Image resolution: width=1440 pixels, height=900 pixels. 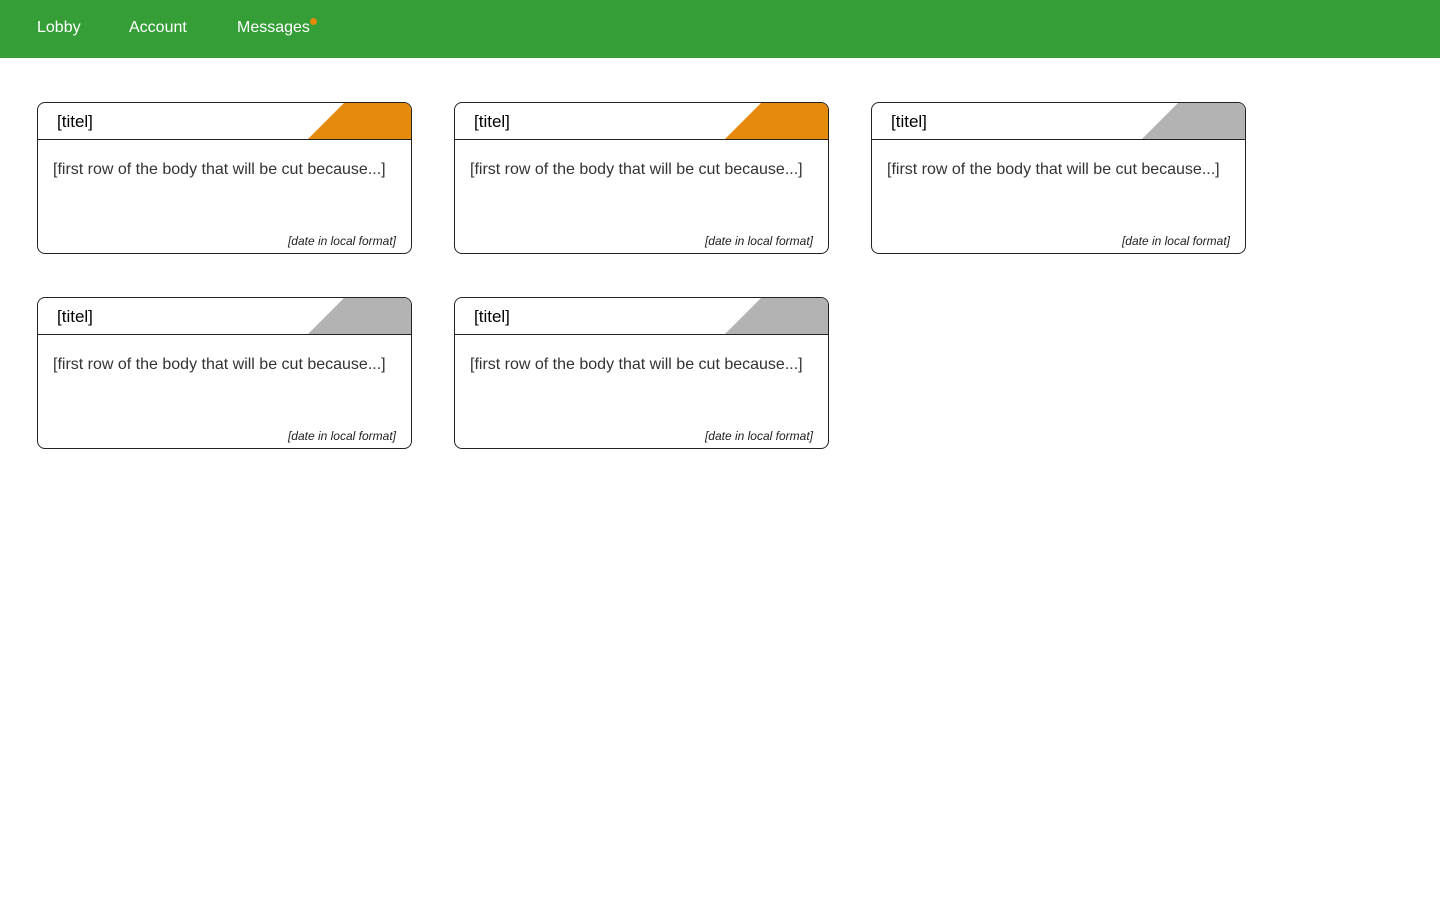 I want to click on notification-dot-icon, so click(x=313, y=21).